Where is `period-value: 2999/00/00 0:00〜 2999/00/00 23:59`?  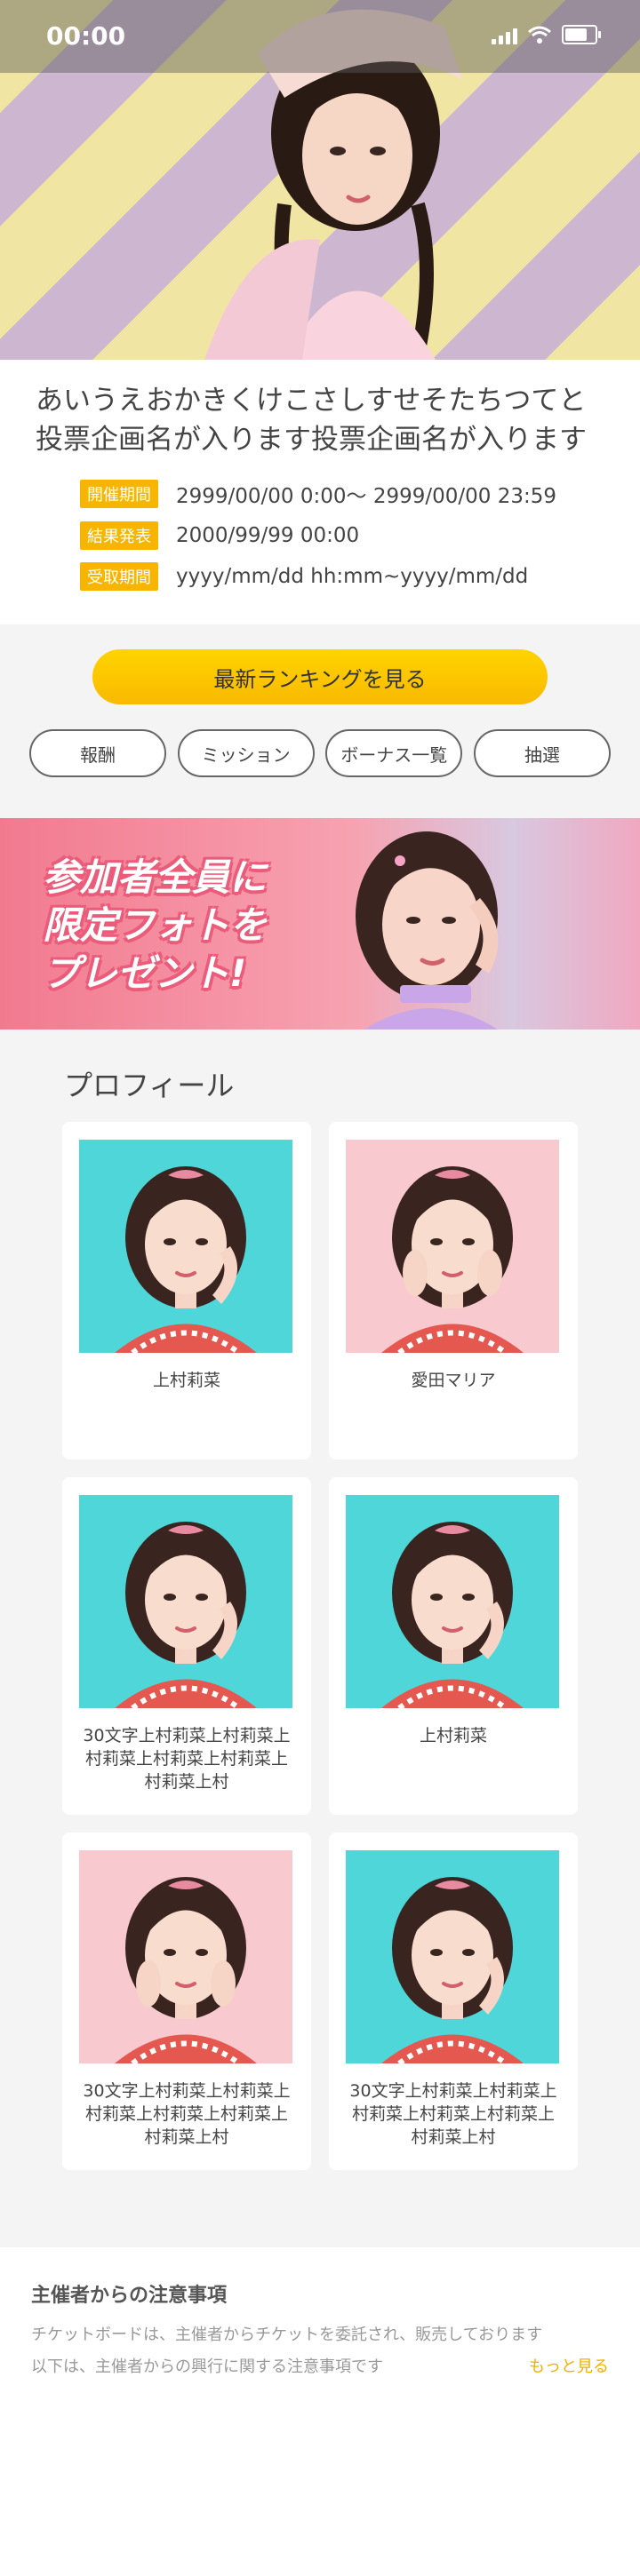 period-value: 2999/00/00 0:00〜 2999/00/00 23:59 is located at coordinates (366, 496).